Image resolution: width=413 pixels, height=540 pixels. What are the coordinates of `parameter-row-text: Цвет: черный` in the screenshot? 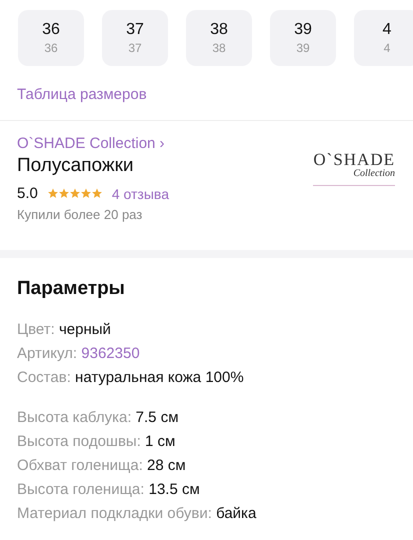 It's located at (64, 330).